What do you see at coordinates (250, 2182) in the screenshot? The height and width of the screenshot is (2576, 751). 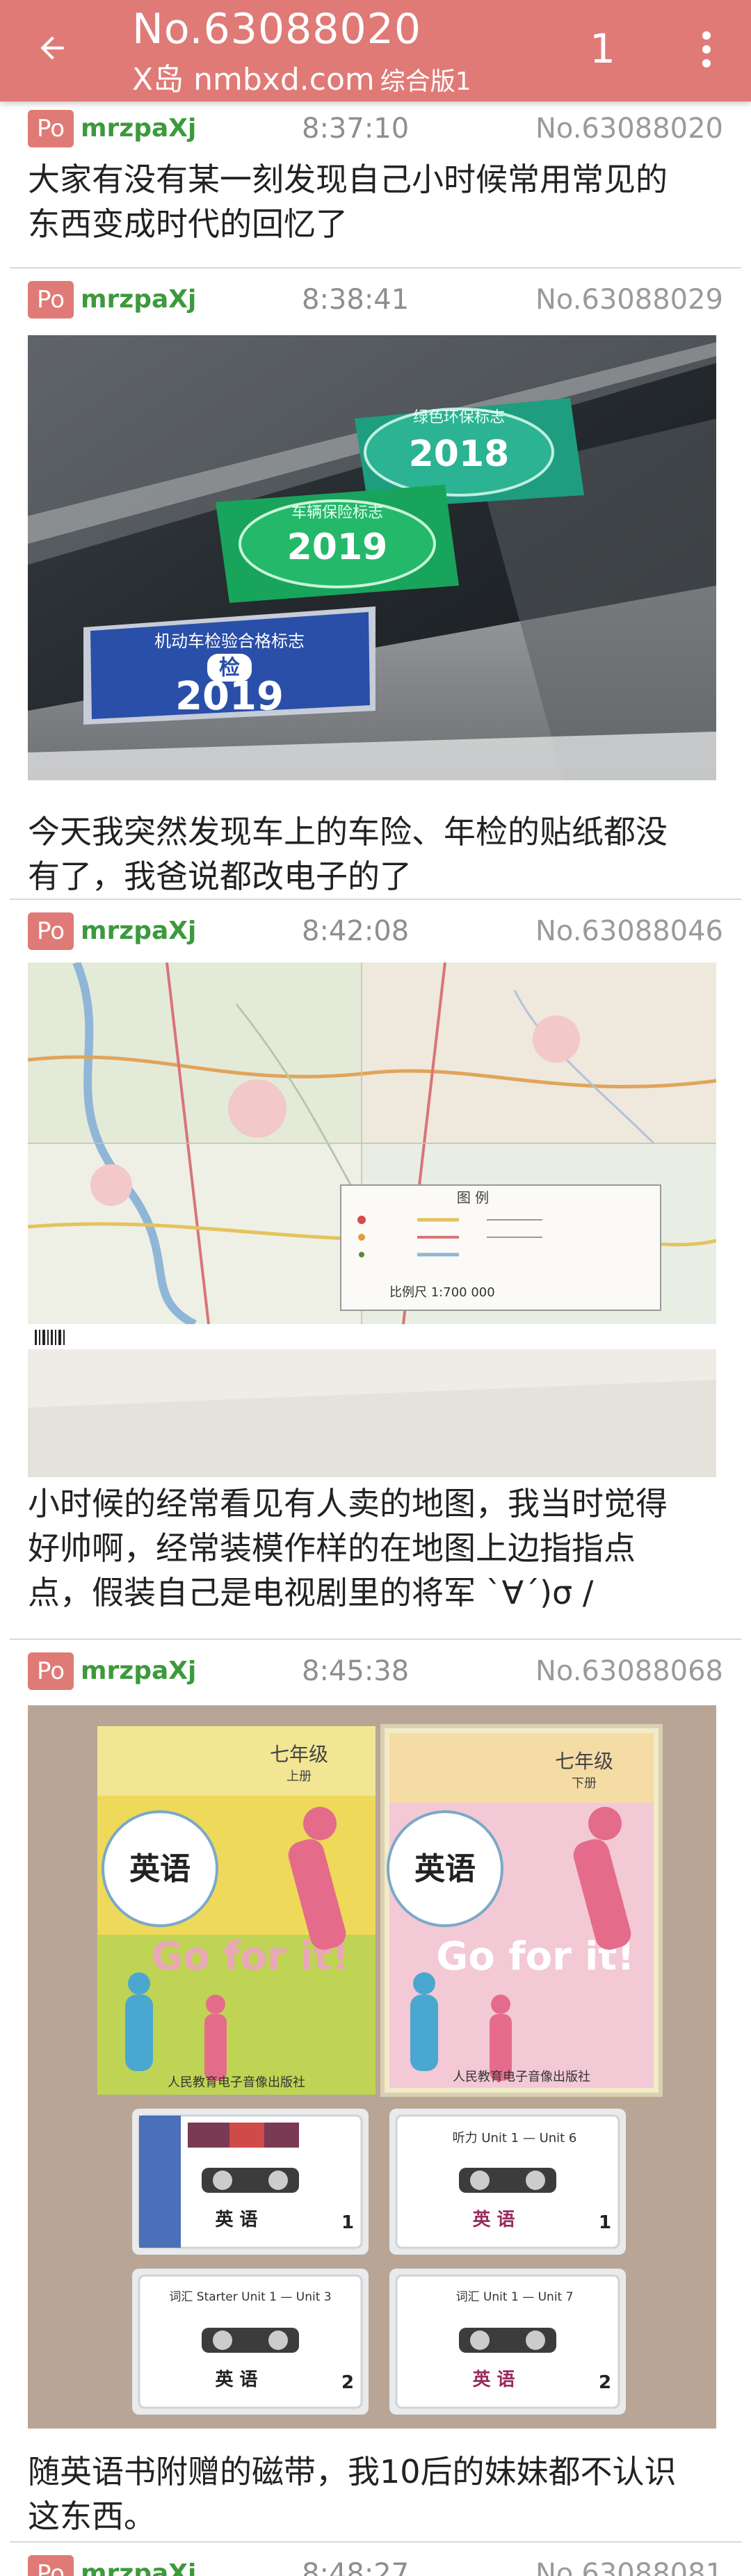 I see `cassette-1: 英 语 1` at bounding box center [250, 2182].